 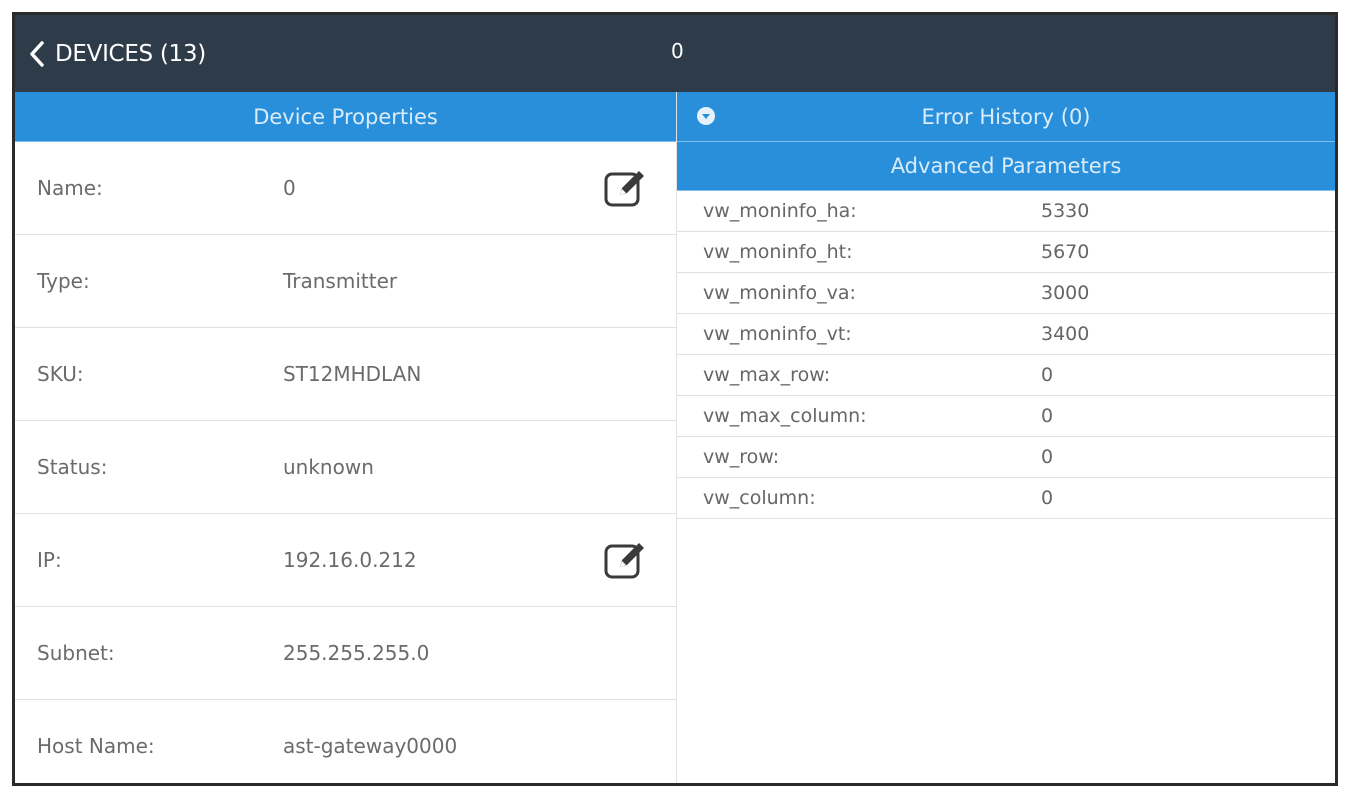 What do you see at coordinates (780, 211) in the screenshot?
I see `param-name: vw_moninfo_ha:` at bounding box center [780, 211].